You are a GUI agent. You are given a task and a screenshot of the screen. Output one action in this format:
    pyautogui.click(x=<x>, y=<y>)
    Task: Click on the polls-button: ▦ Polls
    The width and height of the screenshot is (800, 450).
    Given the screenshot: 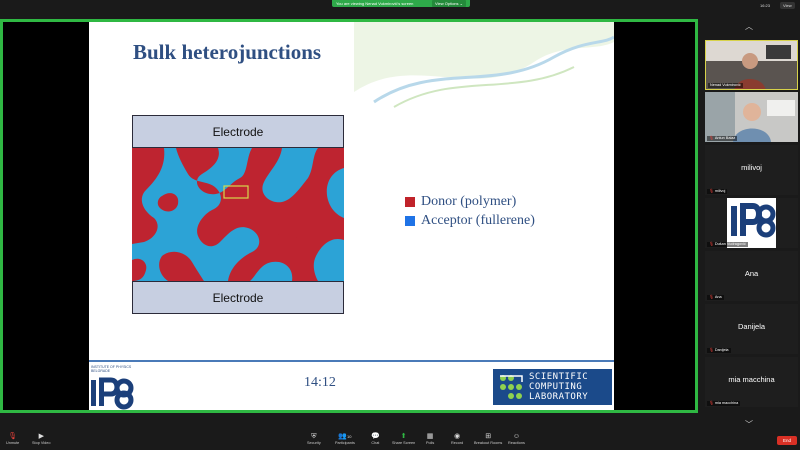 What is the action you would take?
    pyautogui.click(x=430, y=439)
    